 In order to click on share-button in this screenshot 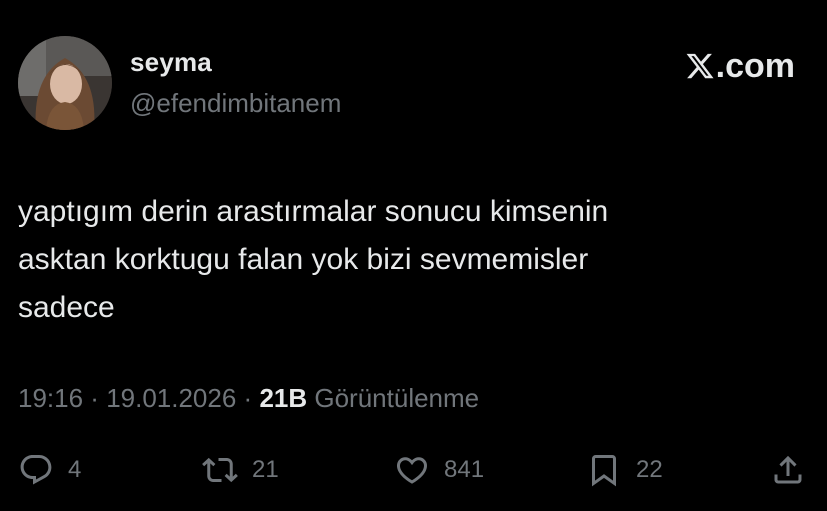, I will do `click(788, 470)`.